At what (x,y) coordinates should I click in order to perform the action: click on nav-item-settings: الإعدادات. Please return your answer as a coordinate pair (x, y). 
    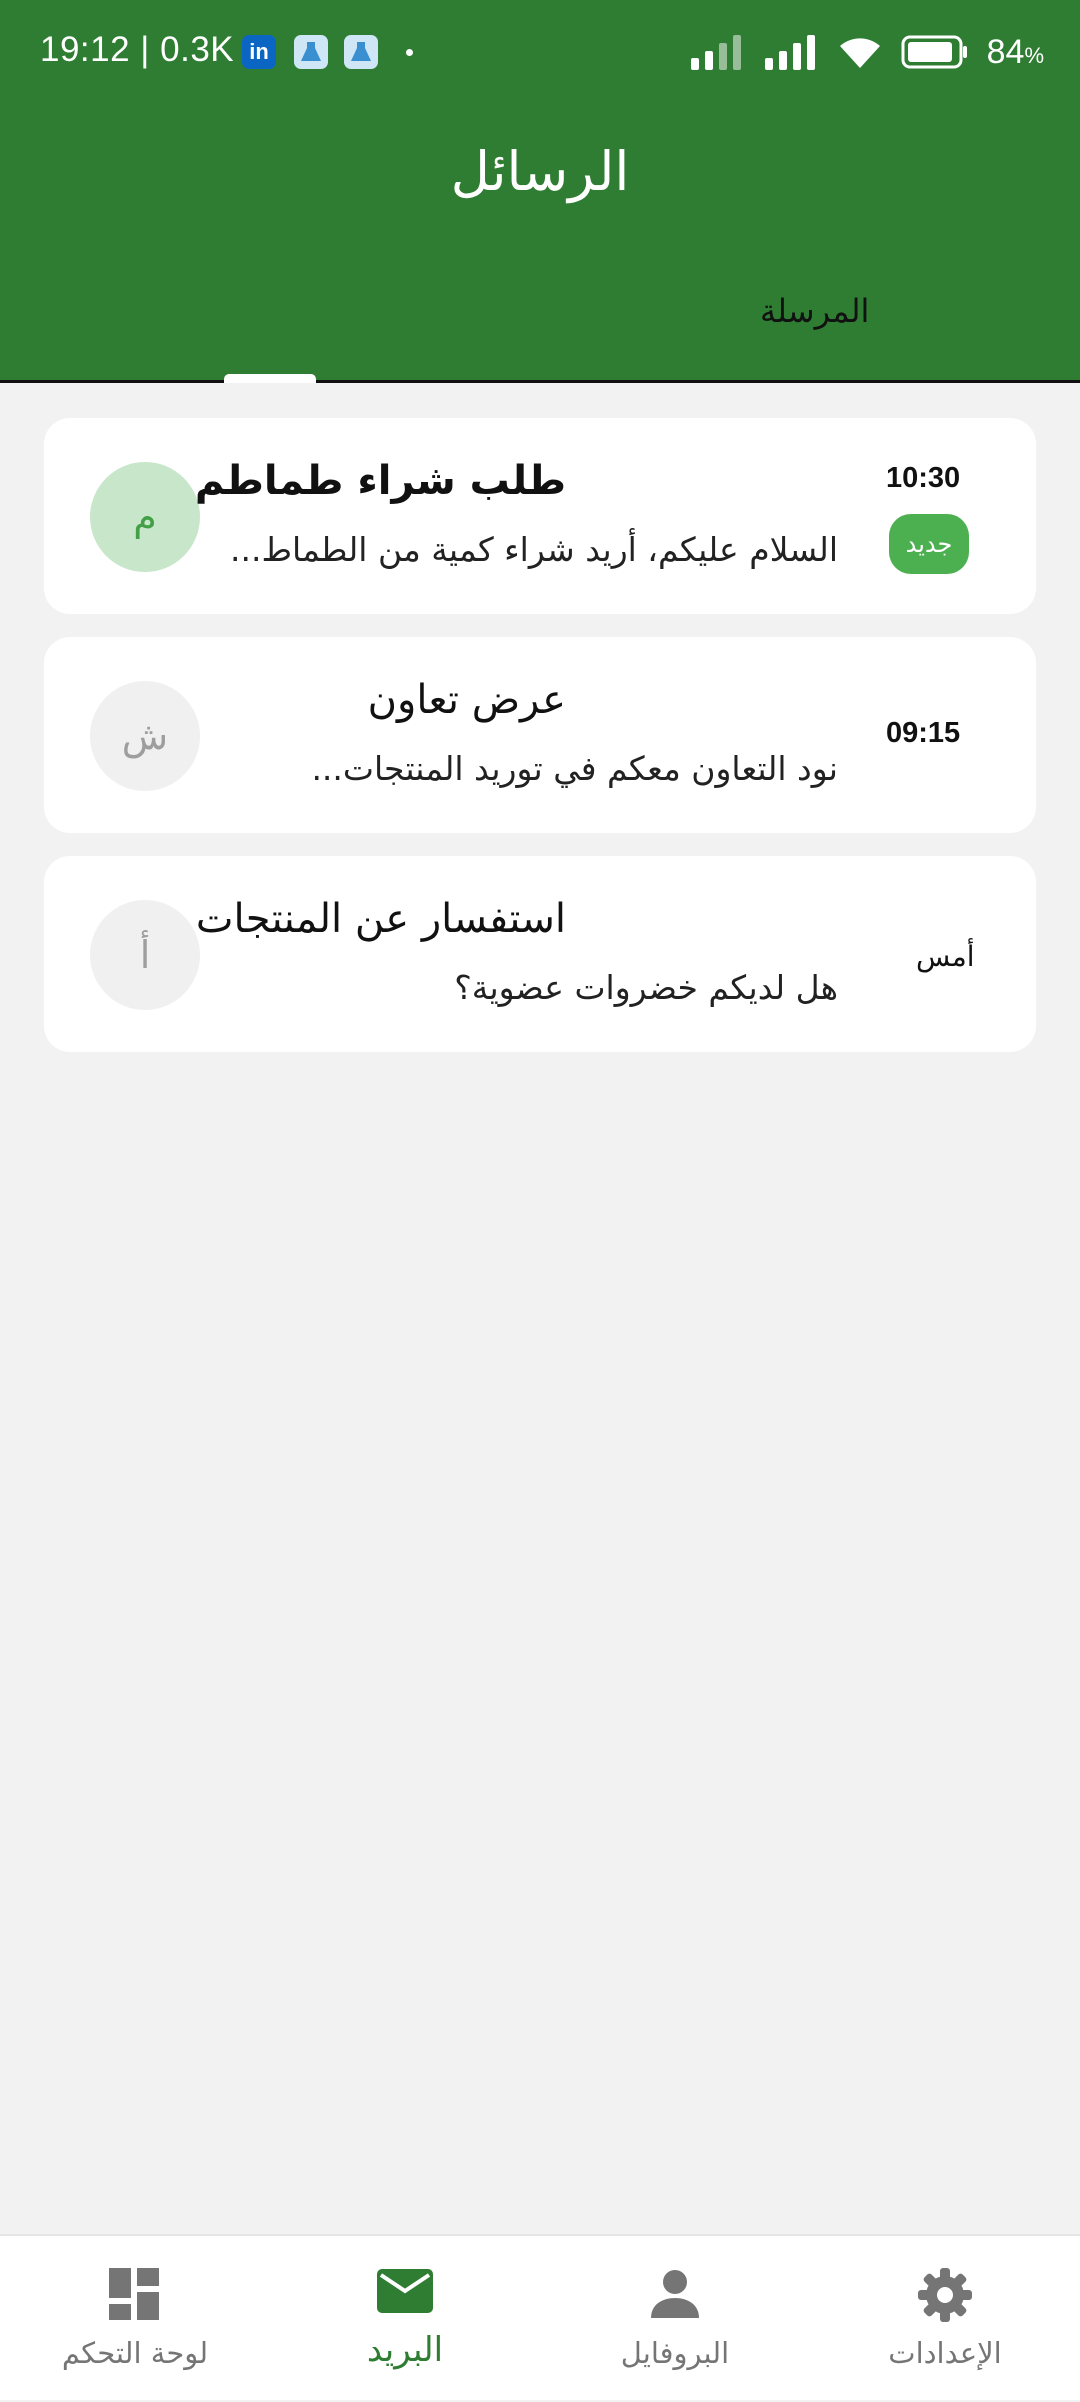
    Looking at the image, I should click on (945, 2319).